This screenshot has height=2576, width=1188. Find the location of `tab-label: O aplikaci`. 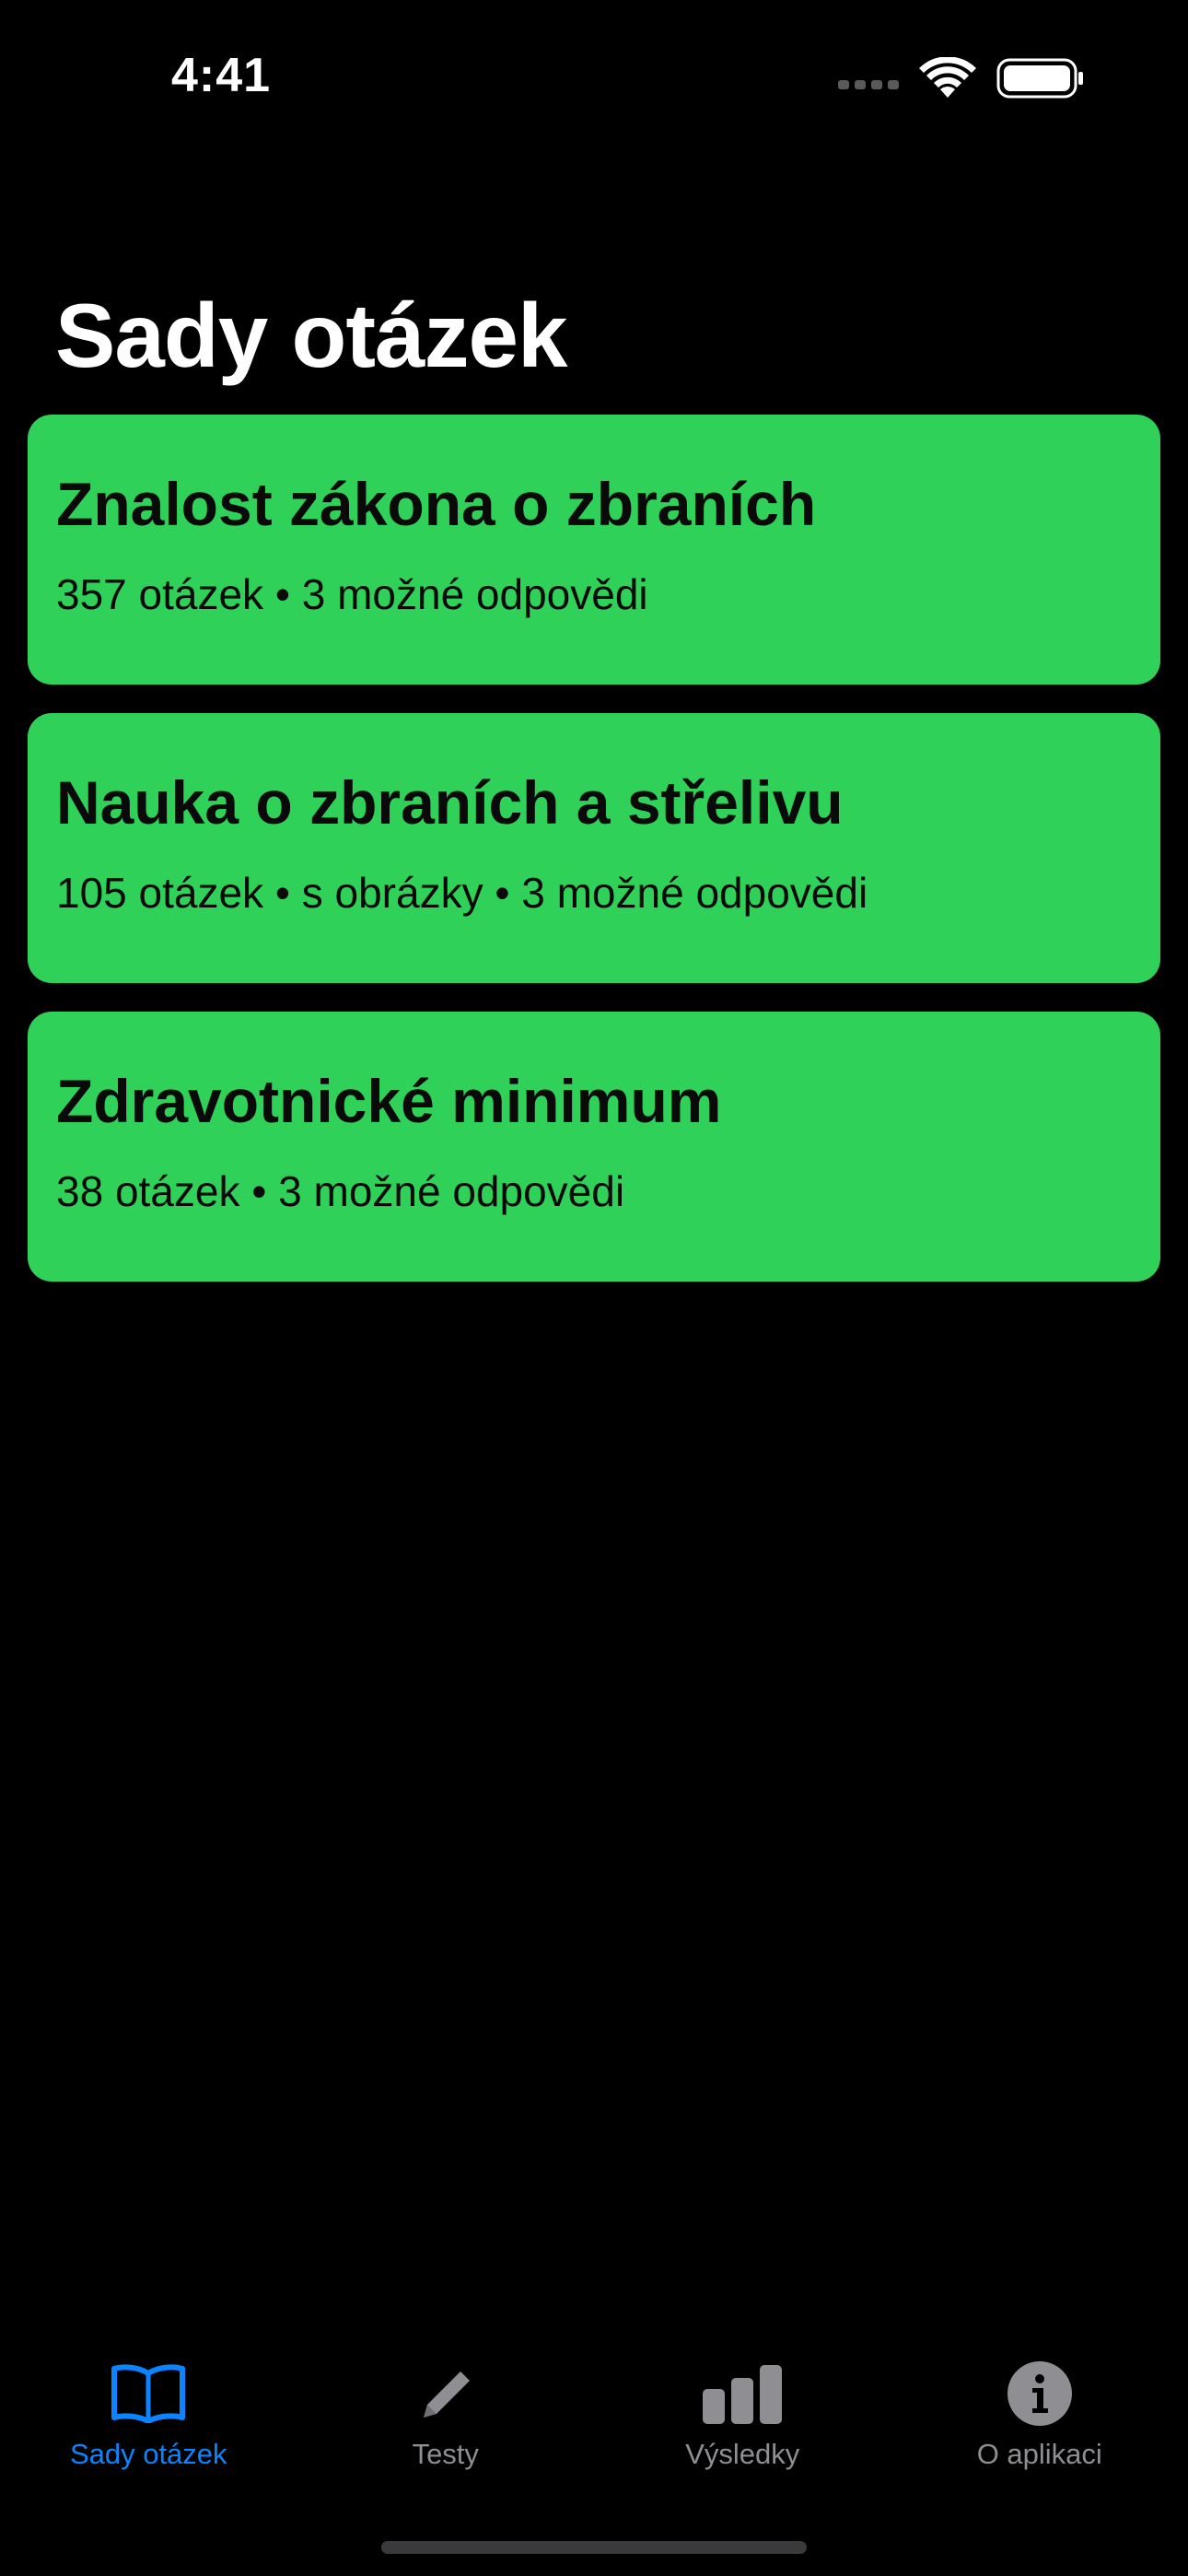

tab-label: O aplikaci is located at coordinates (1039, 2454).